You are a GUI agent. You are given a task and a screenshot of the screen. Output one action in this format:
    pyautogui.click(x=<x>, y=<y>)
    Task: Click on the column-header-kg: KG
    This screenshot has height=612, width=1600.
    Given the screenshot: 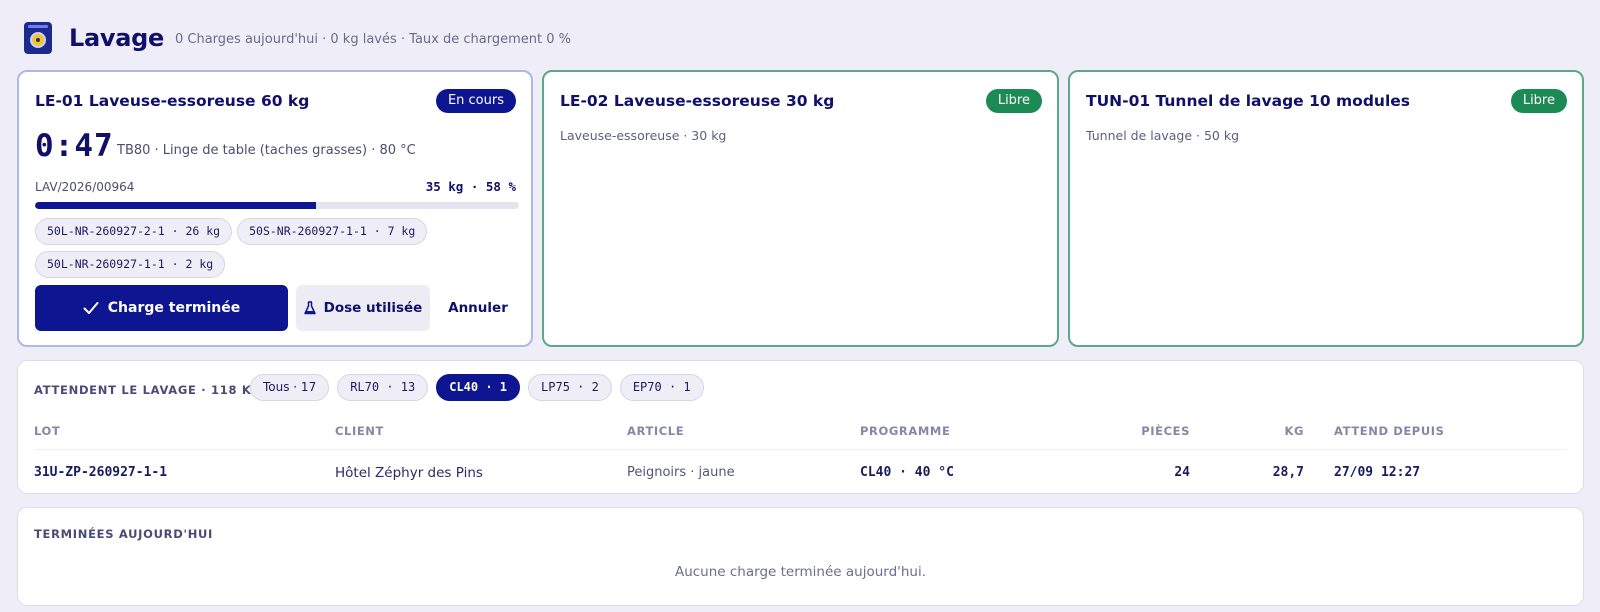 What is the action you would take?
    pyautogui.click(x=1254, y=431)
    